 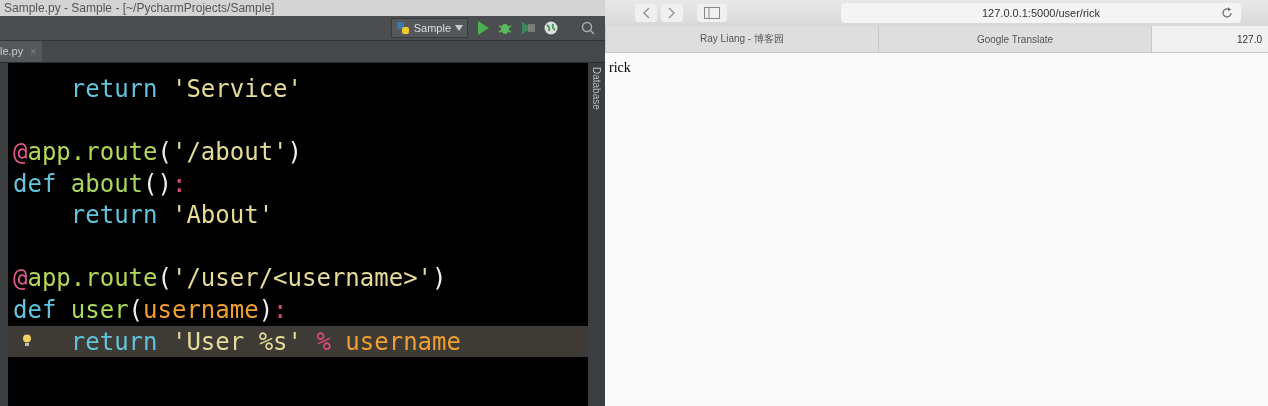 What do you see at coordinates (528, 28) in the screenshot?
I see `coverage-icon` at bounding box center [528, 28].